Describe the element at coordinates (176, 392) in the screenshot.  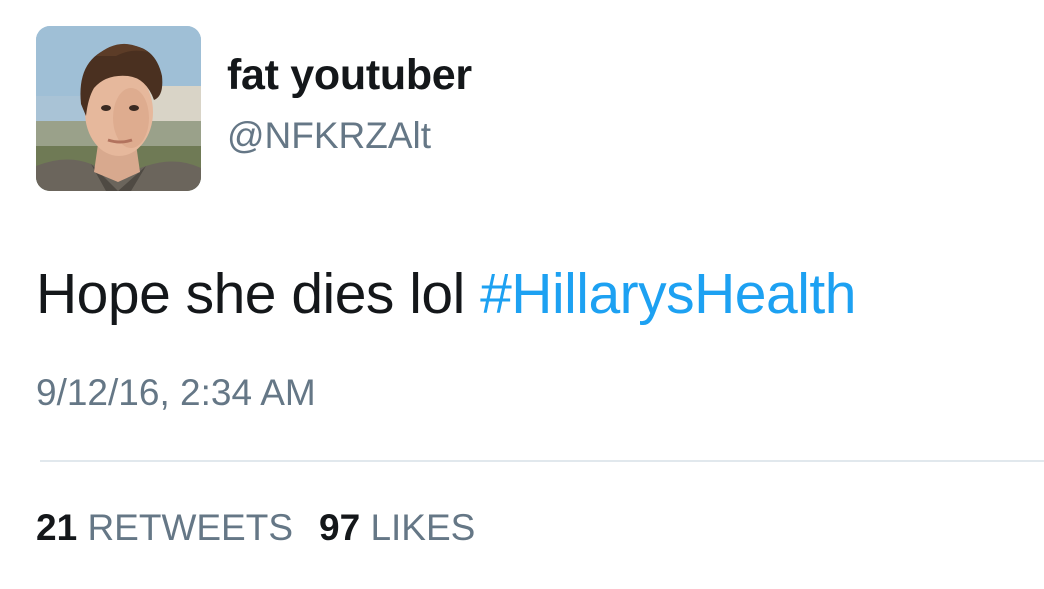
I see `tweet-timestamp: 9/12/16, 2:34 AM` at that location.